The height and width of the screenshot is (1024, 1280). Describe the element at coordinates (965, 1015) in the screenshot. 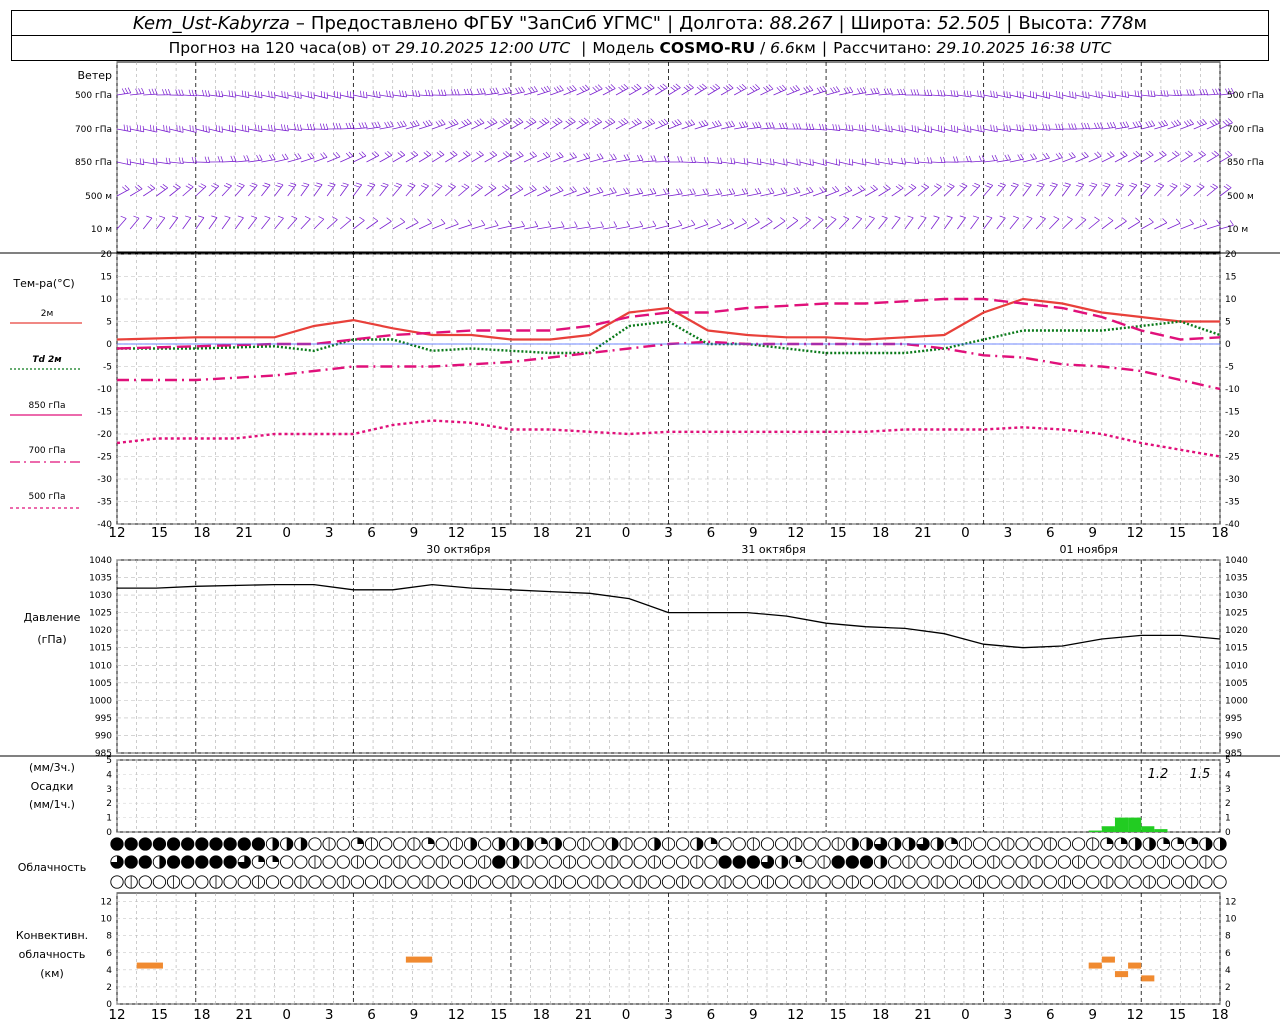

I see `time-tick-bottom: 0` at that location.